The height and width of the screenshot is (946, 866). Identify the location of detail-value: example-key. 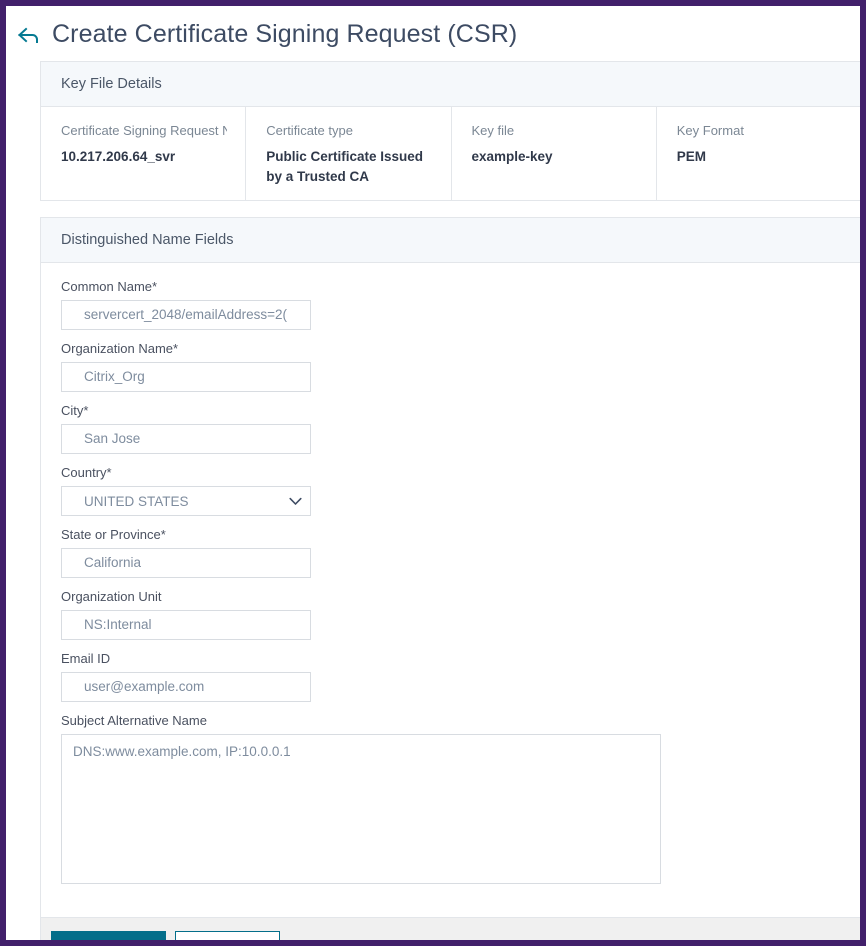
(512, 156).